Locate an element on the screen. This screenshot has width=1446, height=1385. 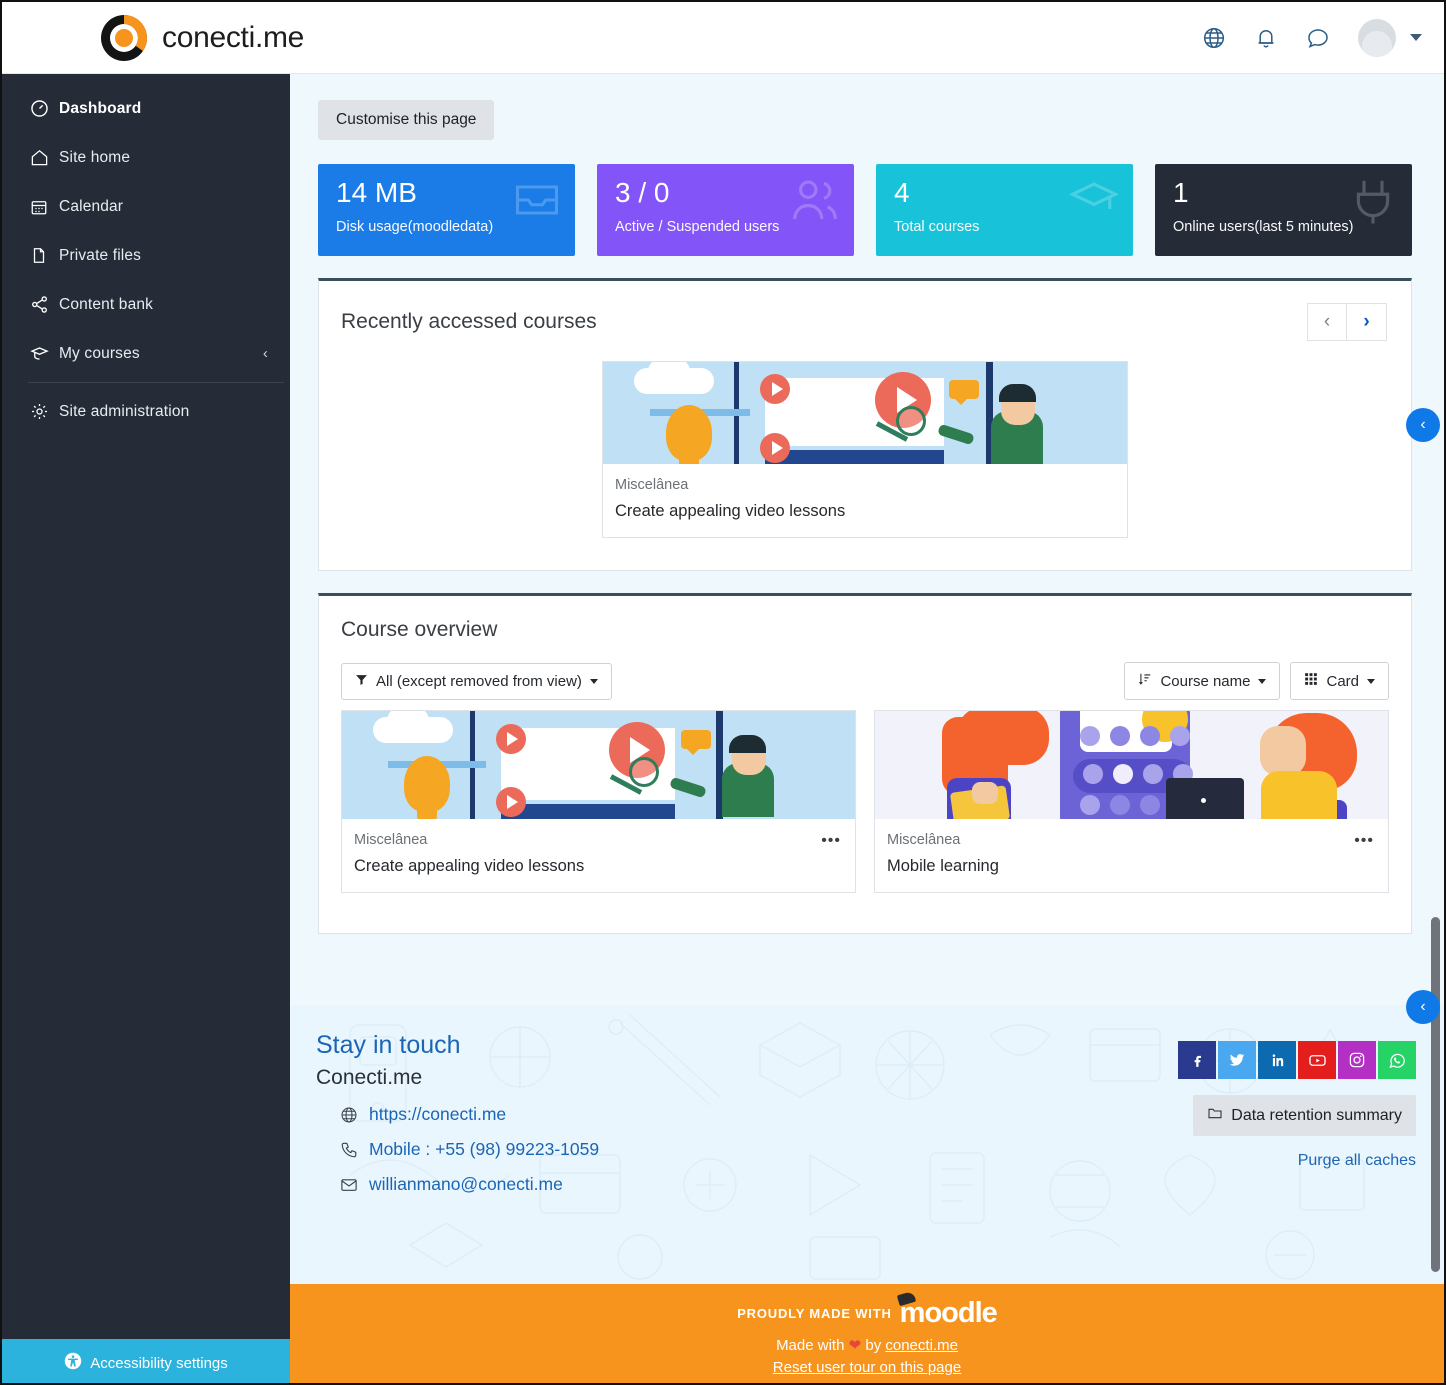
course-meta: Miscelânea Mobile learning ••• is located at coordinates (1131, 855).